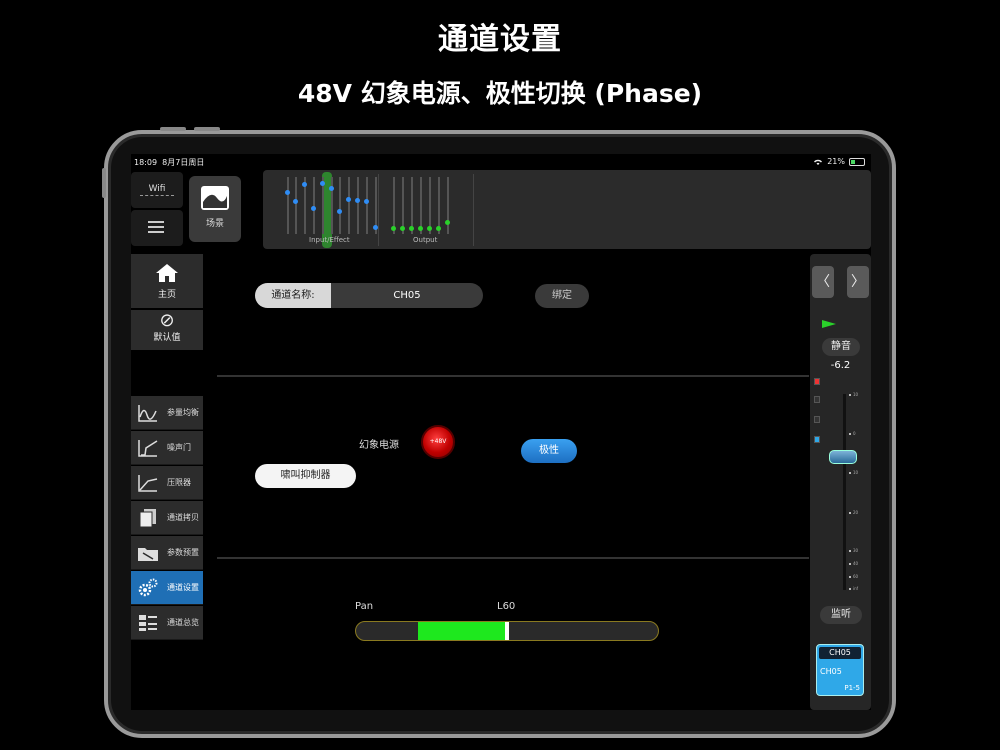  What do you see at coordinates (147, 413) in the screenshot?
I see `eq-curve-icon` at bounding box center [147, 413].